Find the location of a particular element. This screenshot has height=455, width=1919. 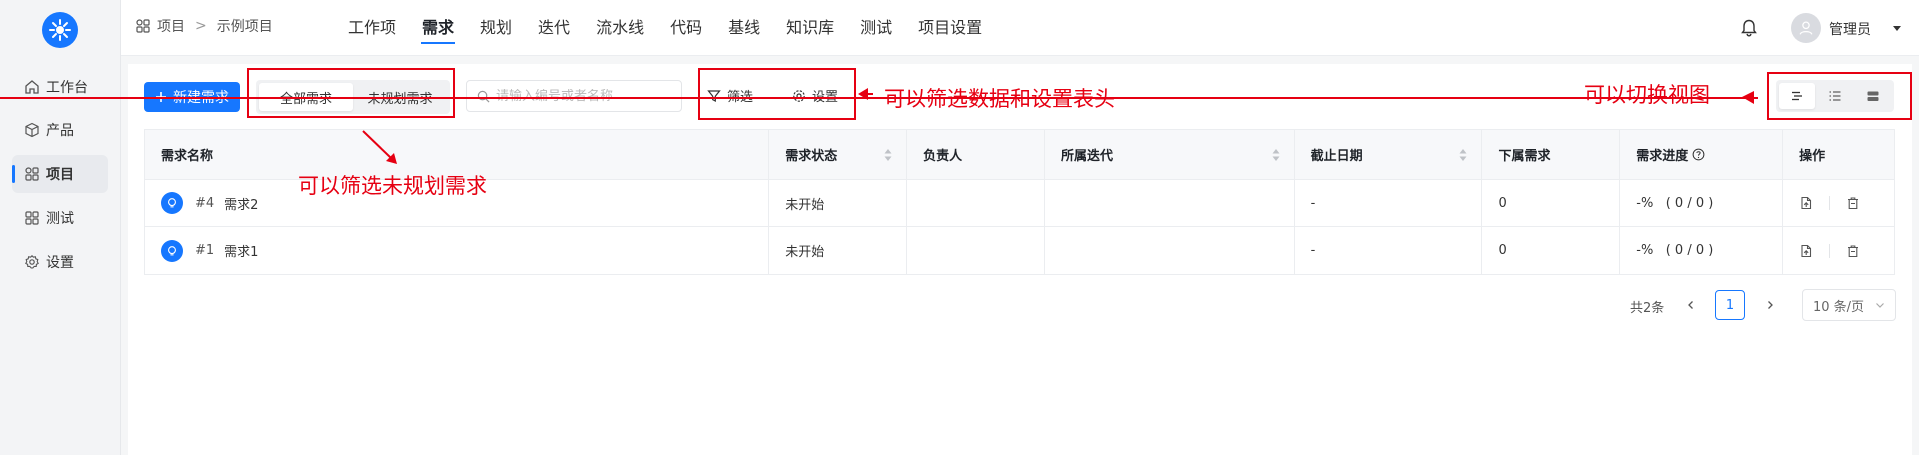

tab-planning: 规划 is located at coordinates (496, 28).